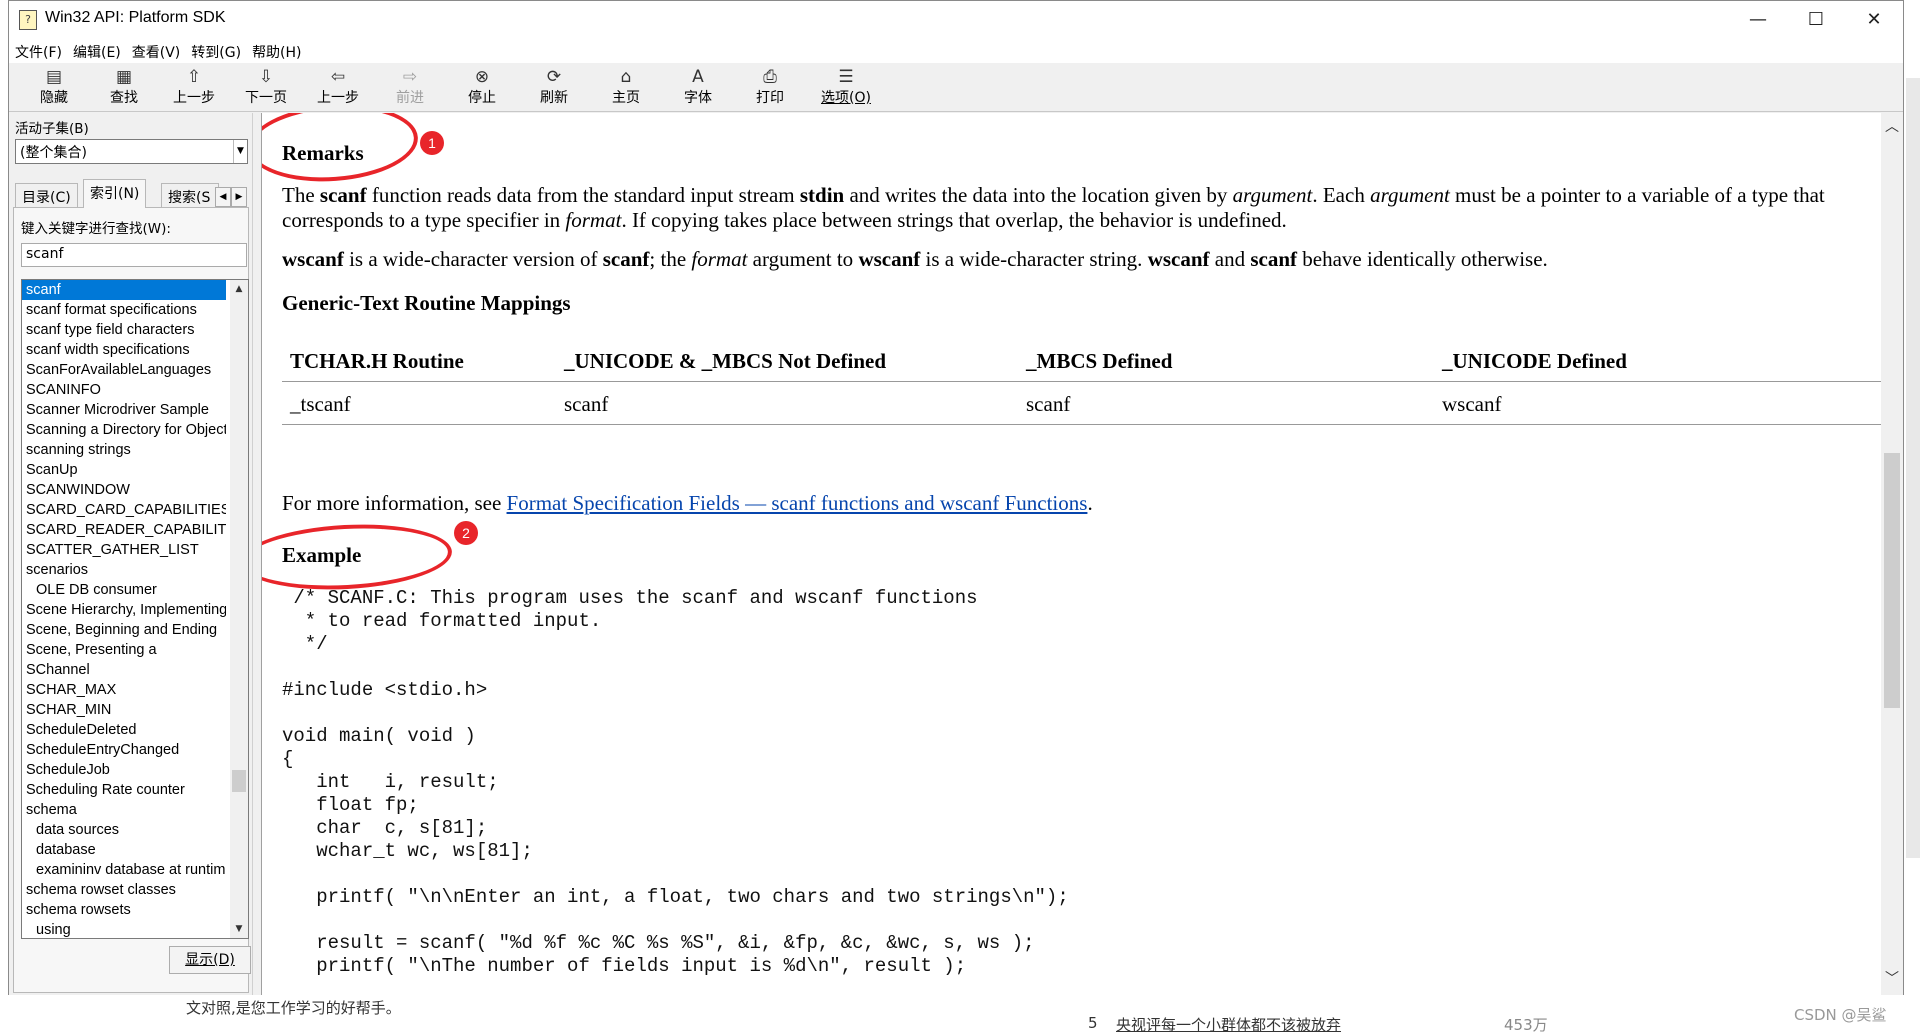 This screenshot has width=1920, height=1035. I want to click on display-button: 显示(D), so click(210, 960).